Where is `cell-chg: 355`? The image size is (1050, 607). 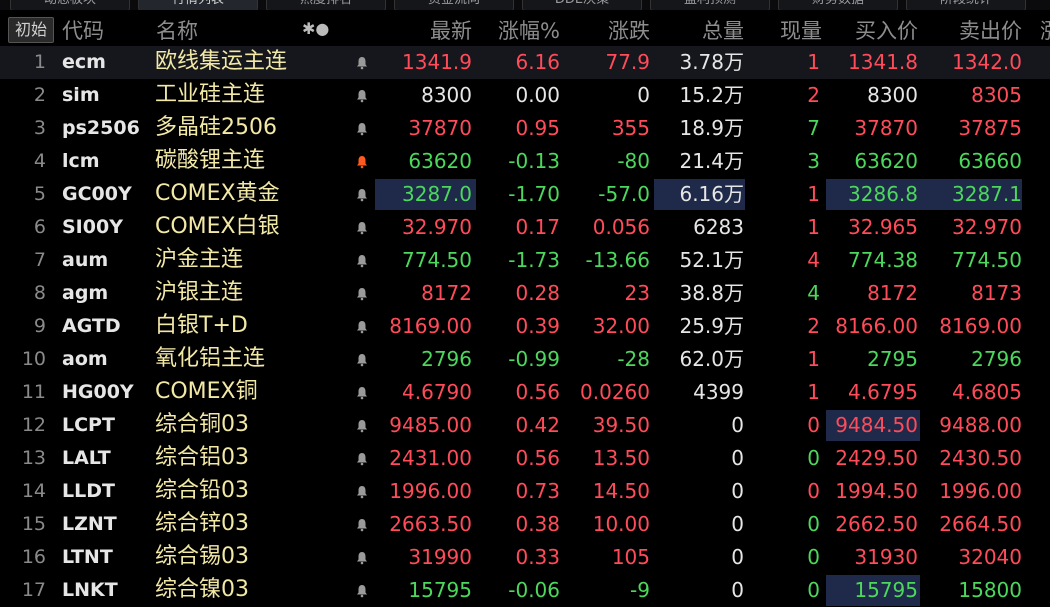 cell-chg: 355 is located at coordinates (630, 128).